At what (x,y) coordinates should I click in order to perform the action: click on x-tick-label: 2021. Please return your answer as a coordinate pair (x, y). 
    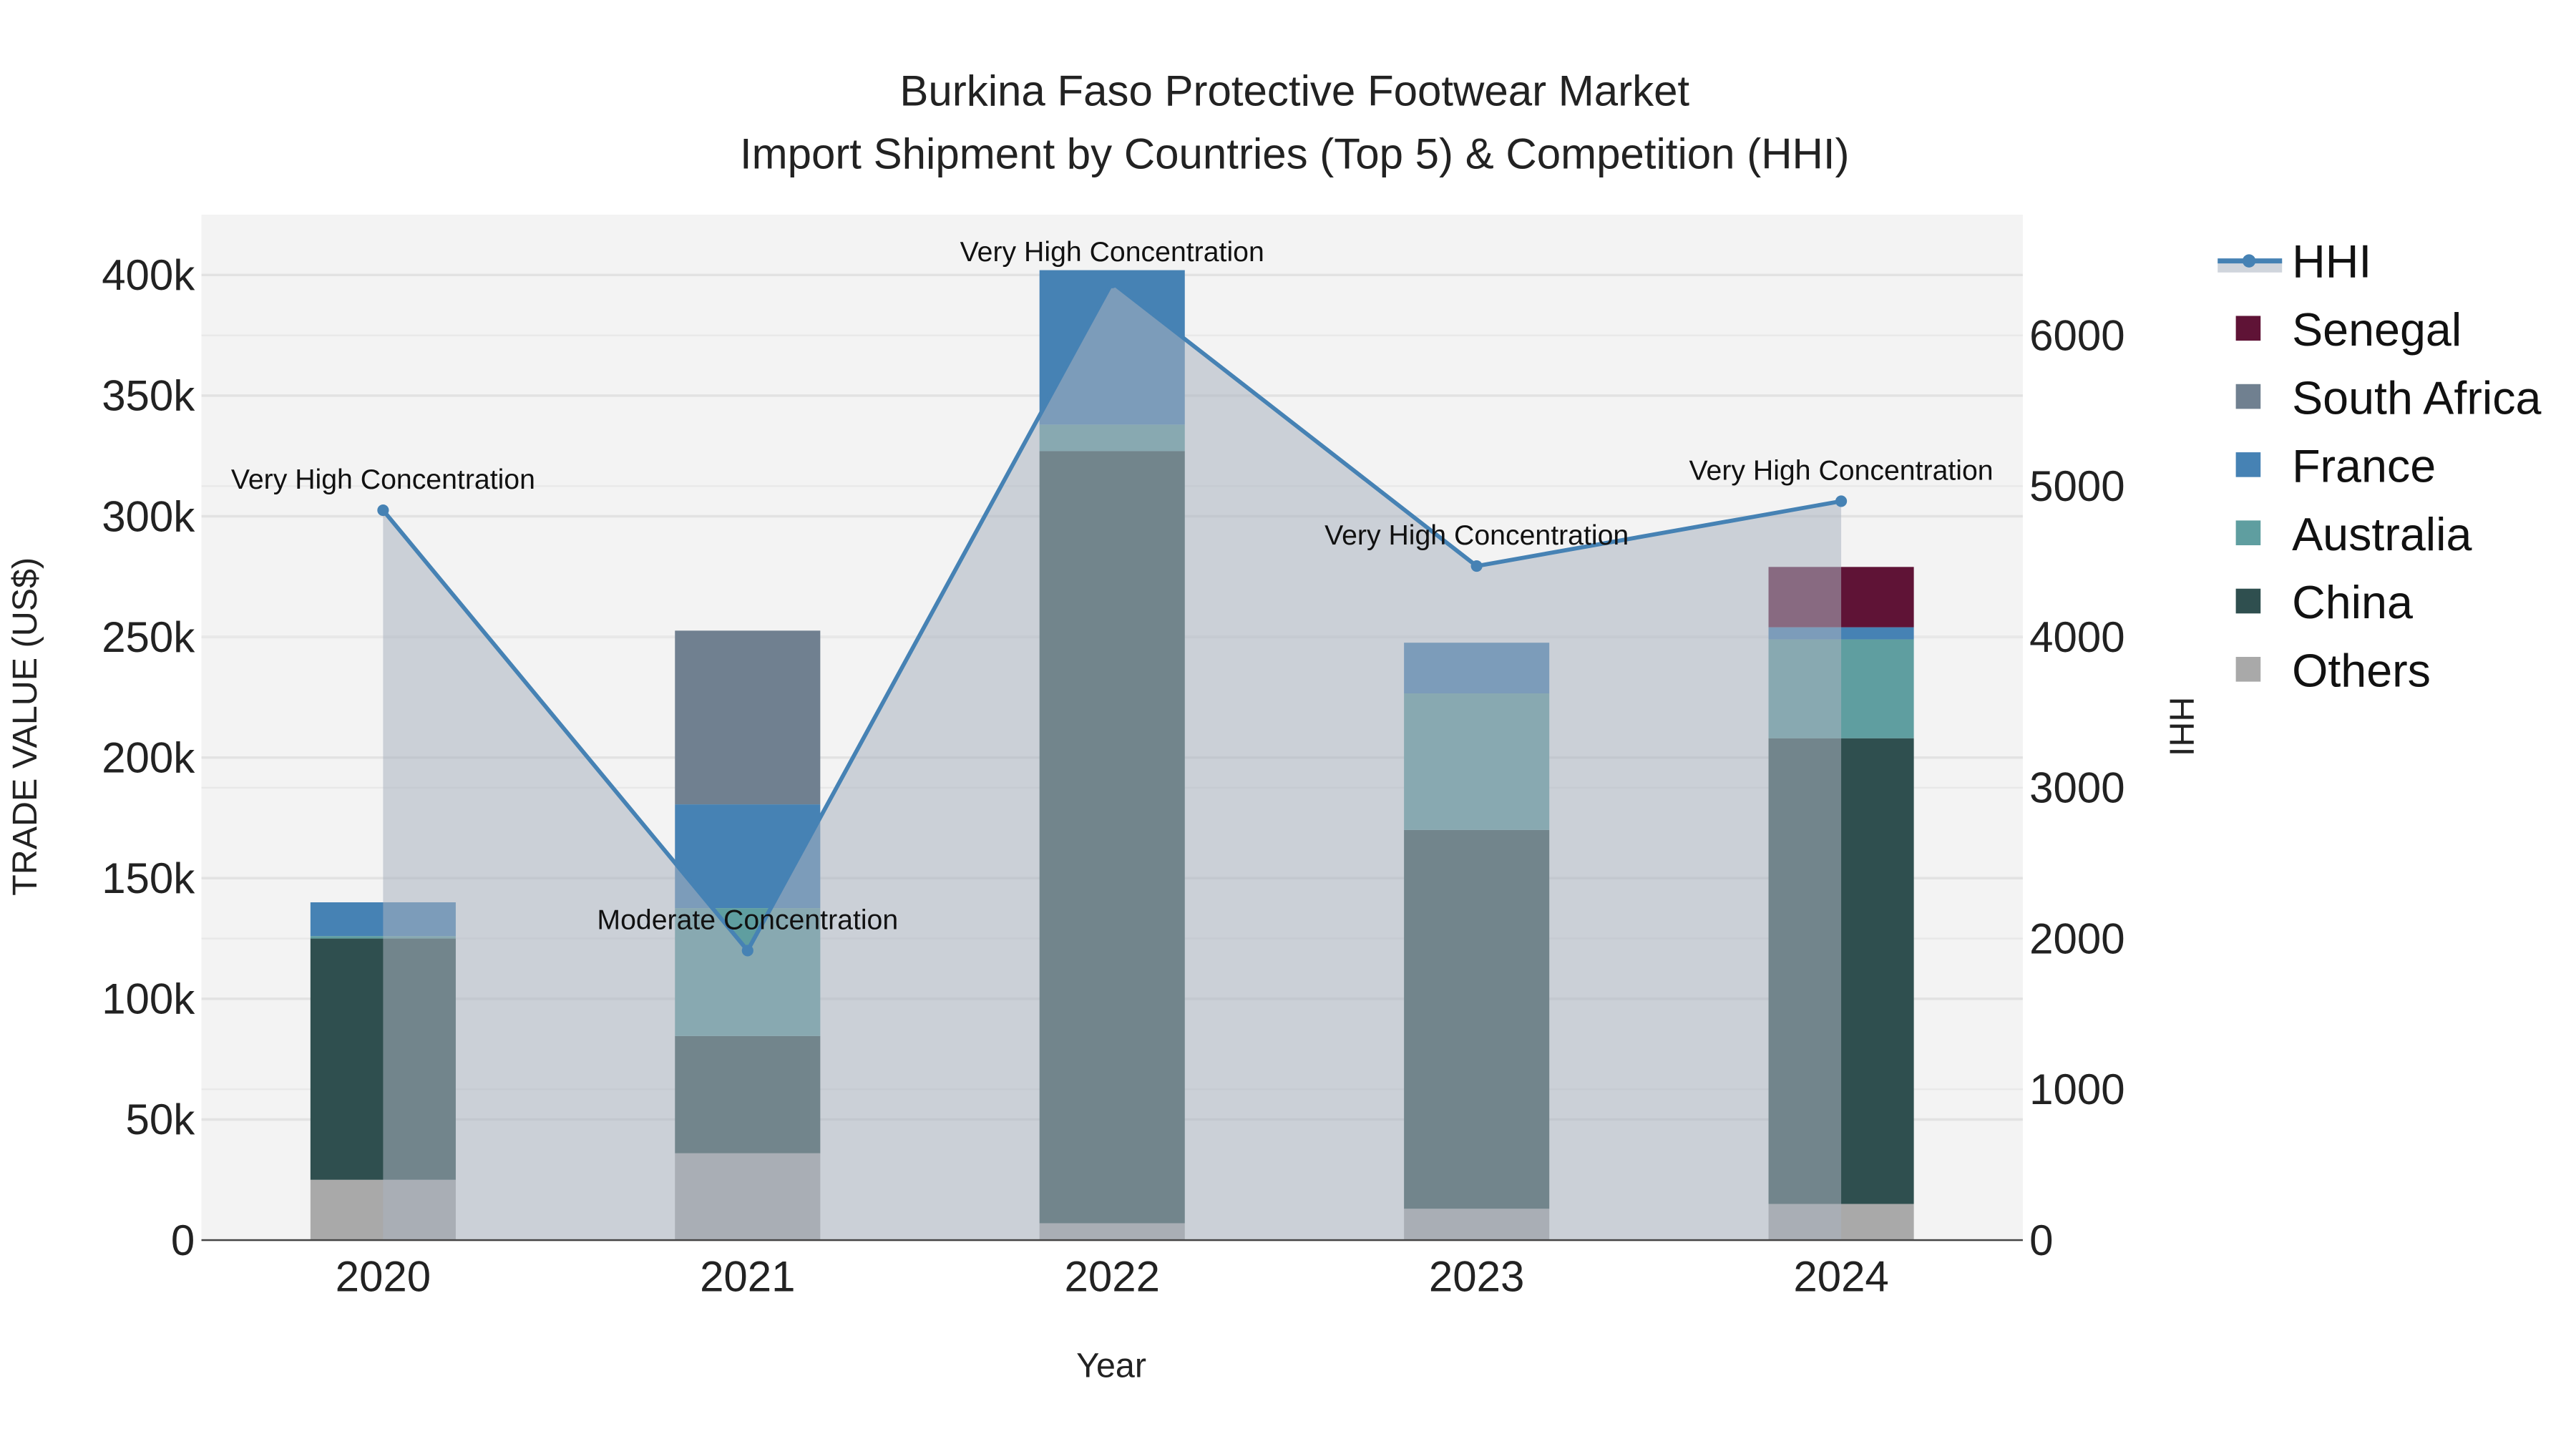
    Looking at the image, I should click on (747, 1277).